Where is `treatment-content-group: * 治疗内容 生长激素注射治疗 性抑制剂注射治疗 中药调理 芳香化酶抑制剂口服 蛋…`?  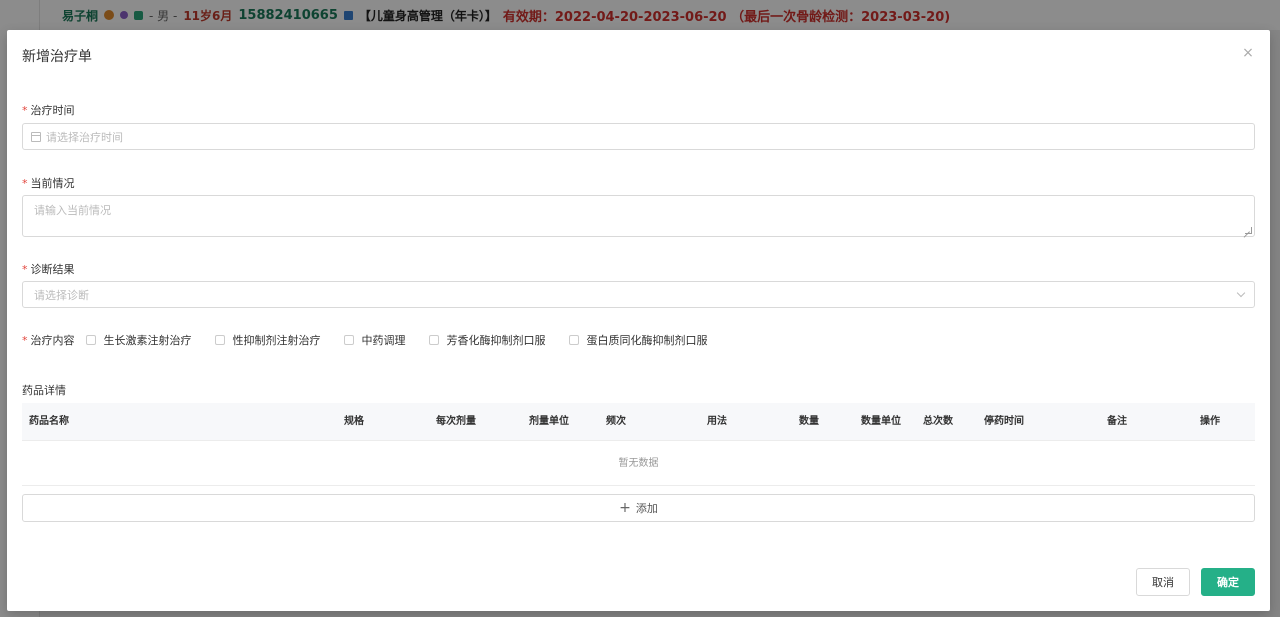 treatment-content-group: * 治疗内容 生长激素注射治疗 性抑制剂注射治疗 中药调理 芳香化酶抑制剂口服 蛋… is located at coordinates (371, 340).